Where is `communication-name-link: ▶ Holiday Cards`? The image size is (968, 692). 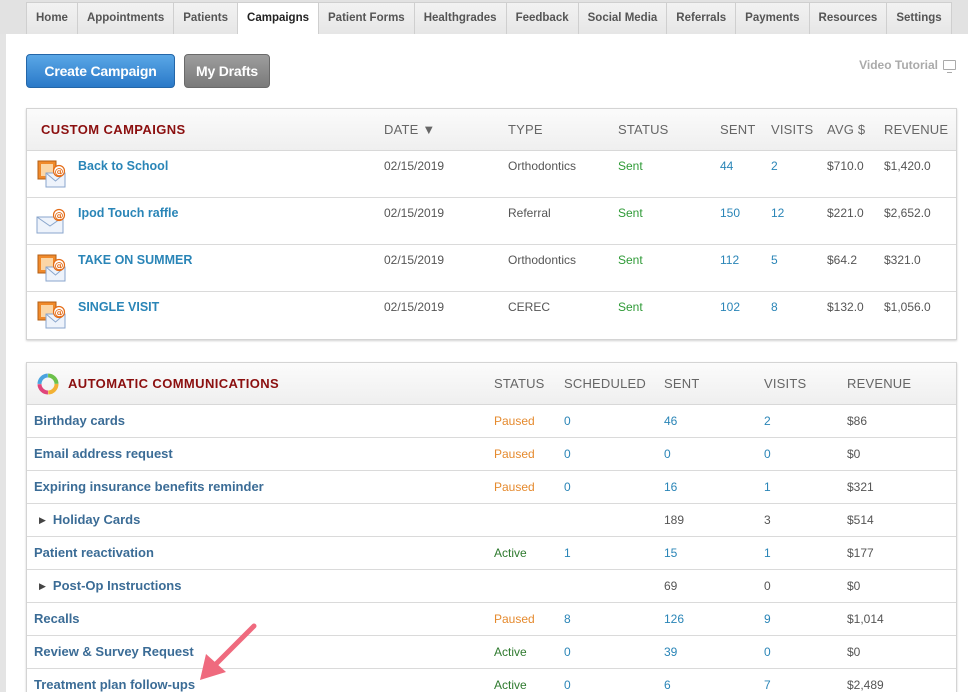 communication-name-link: ▶ Holiday Cards is located at coordinates (89, 519).